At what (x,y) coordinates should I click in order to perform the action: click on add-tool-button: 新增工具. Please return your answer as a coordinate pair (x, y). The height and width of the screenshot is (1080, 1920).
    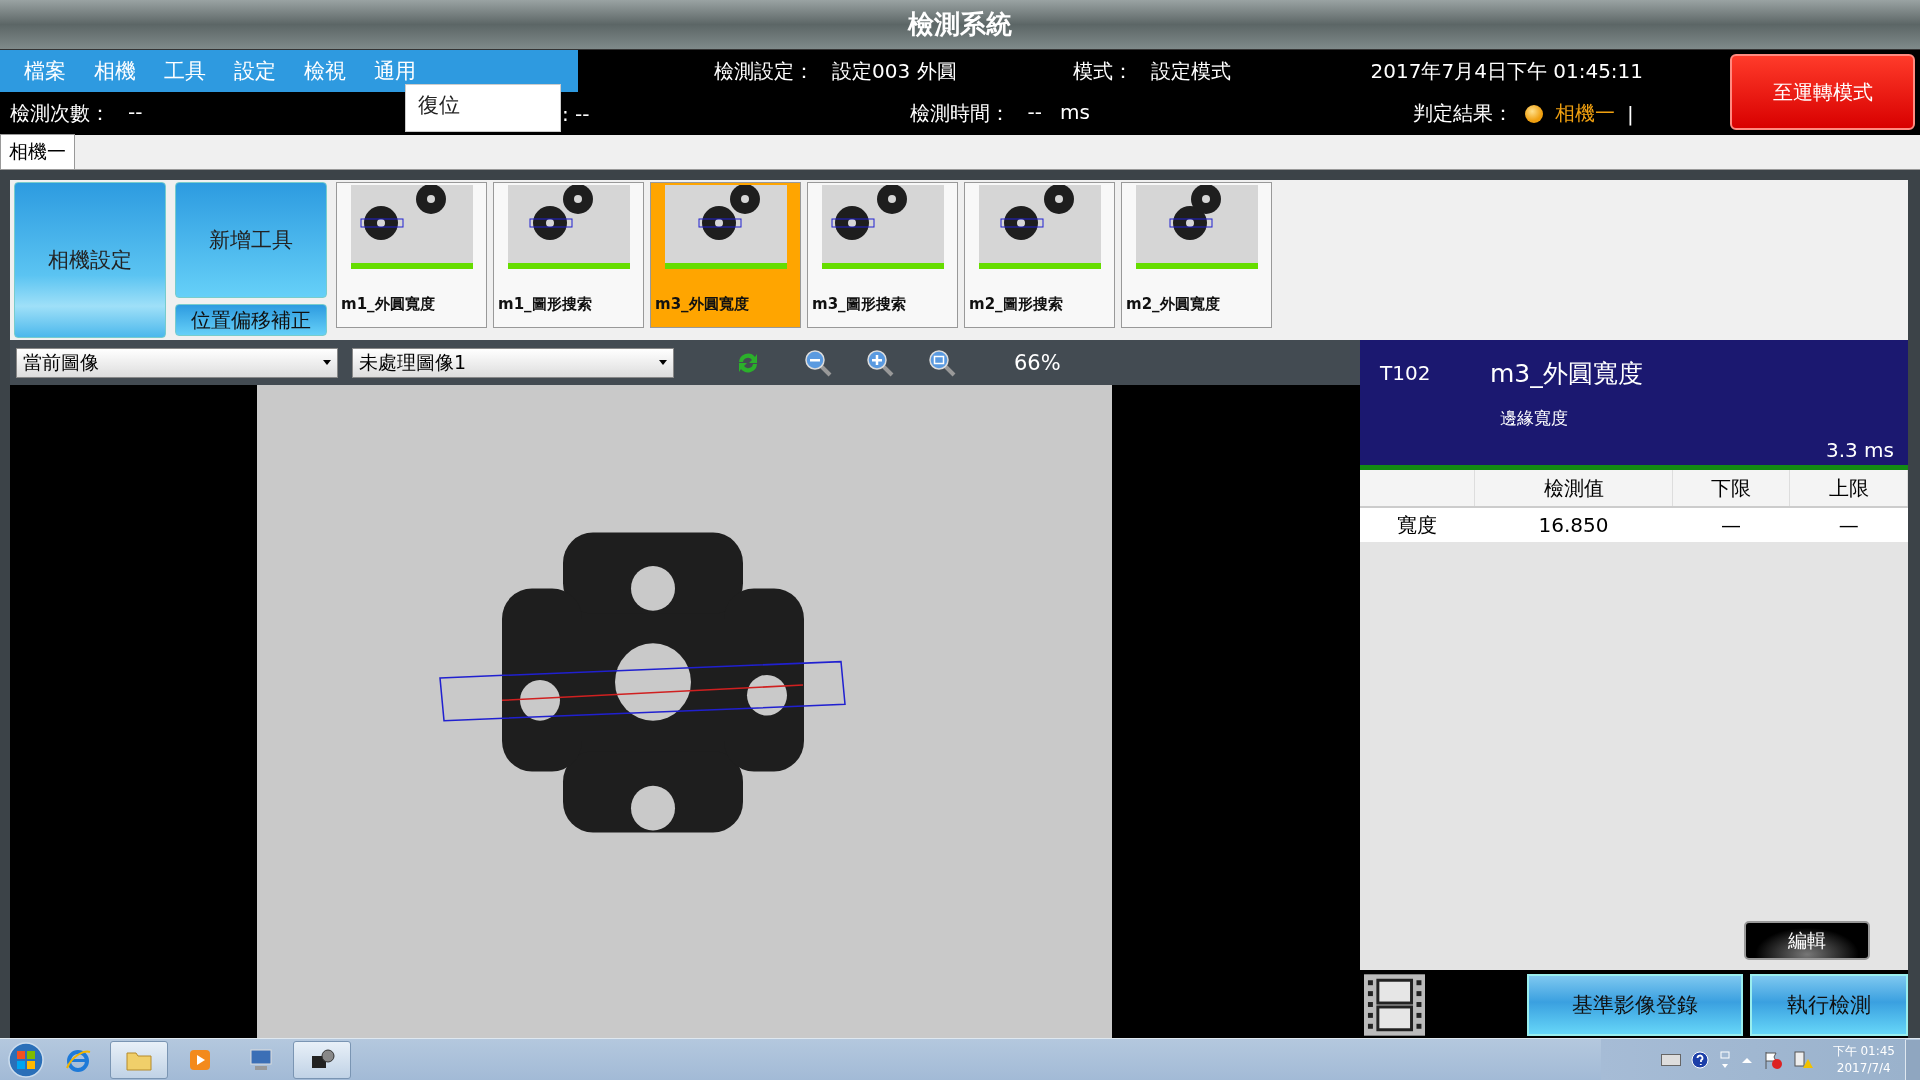
    Looking at the image, I should click on (251, 240).